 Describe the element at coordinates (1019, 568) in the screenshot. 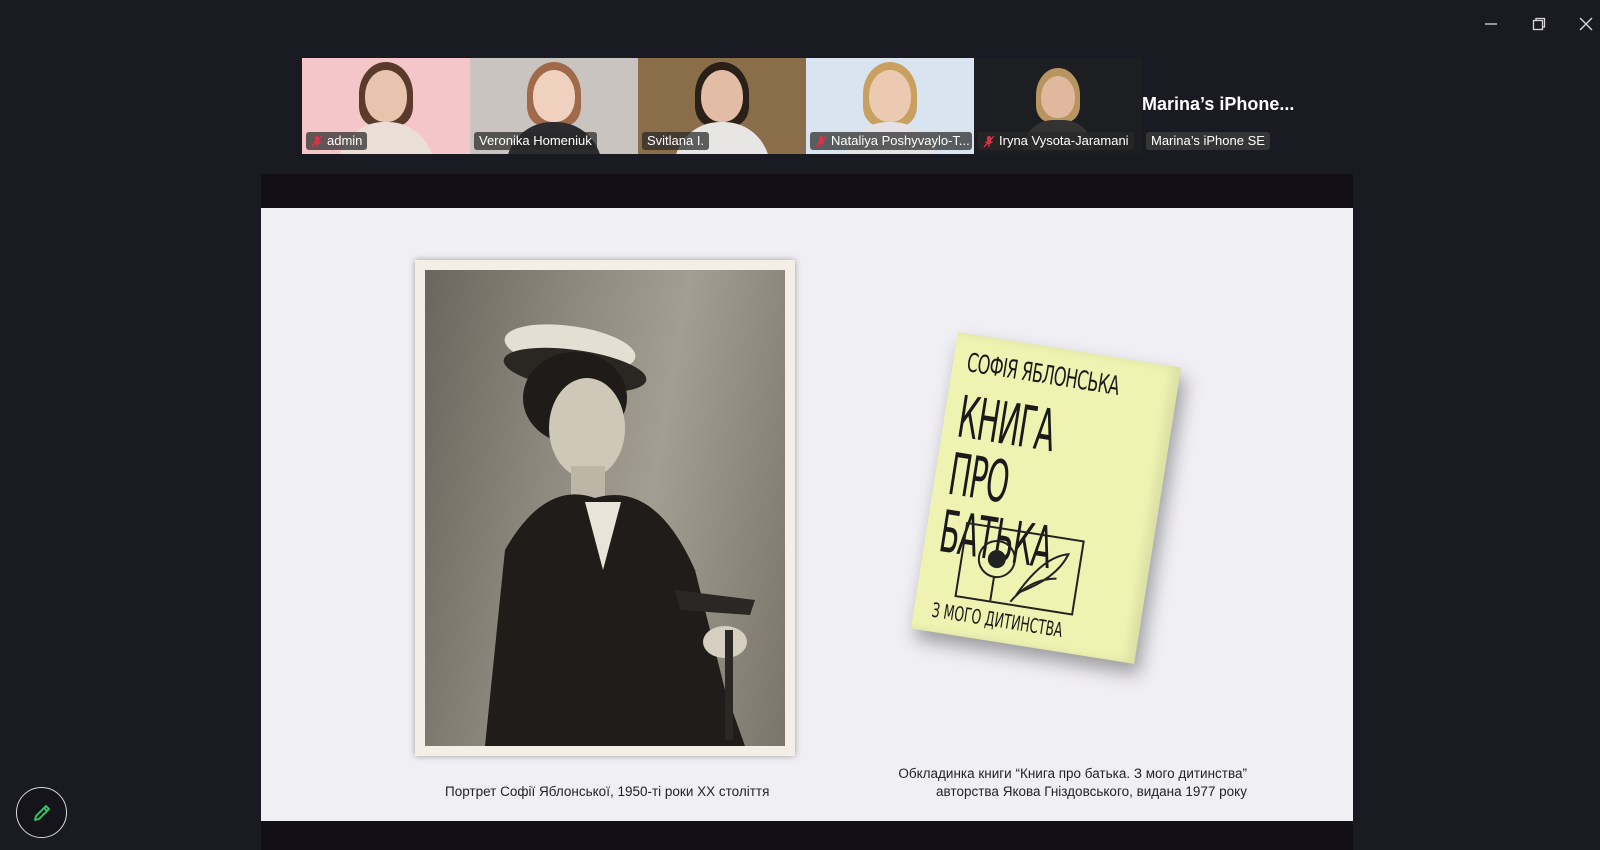

I see `sunflower-emblem-icon` at that location.